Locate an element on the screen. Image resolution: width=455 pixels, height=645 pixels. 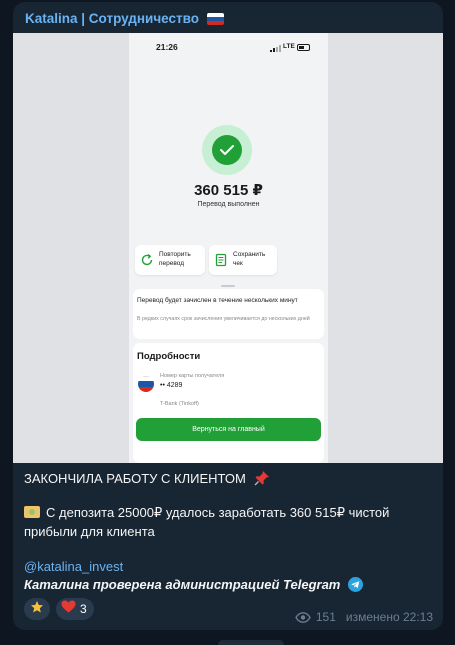
save-receipt-button: Сохранить чек is located at coordinates (243, 260).